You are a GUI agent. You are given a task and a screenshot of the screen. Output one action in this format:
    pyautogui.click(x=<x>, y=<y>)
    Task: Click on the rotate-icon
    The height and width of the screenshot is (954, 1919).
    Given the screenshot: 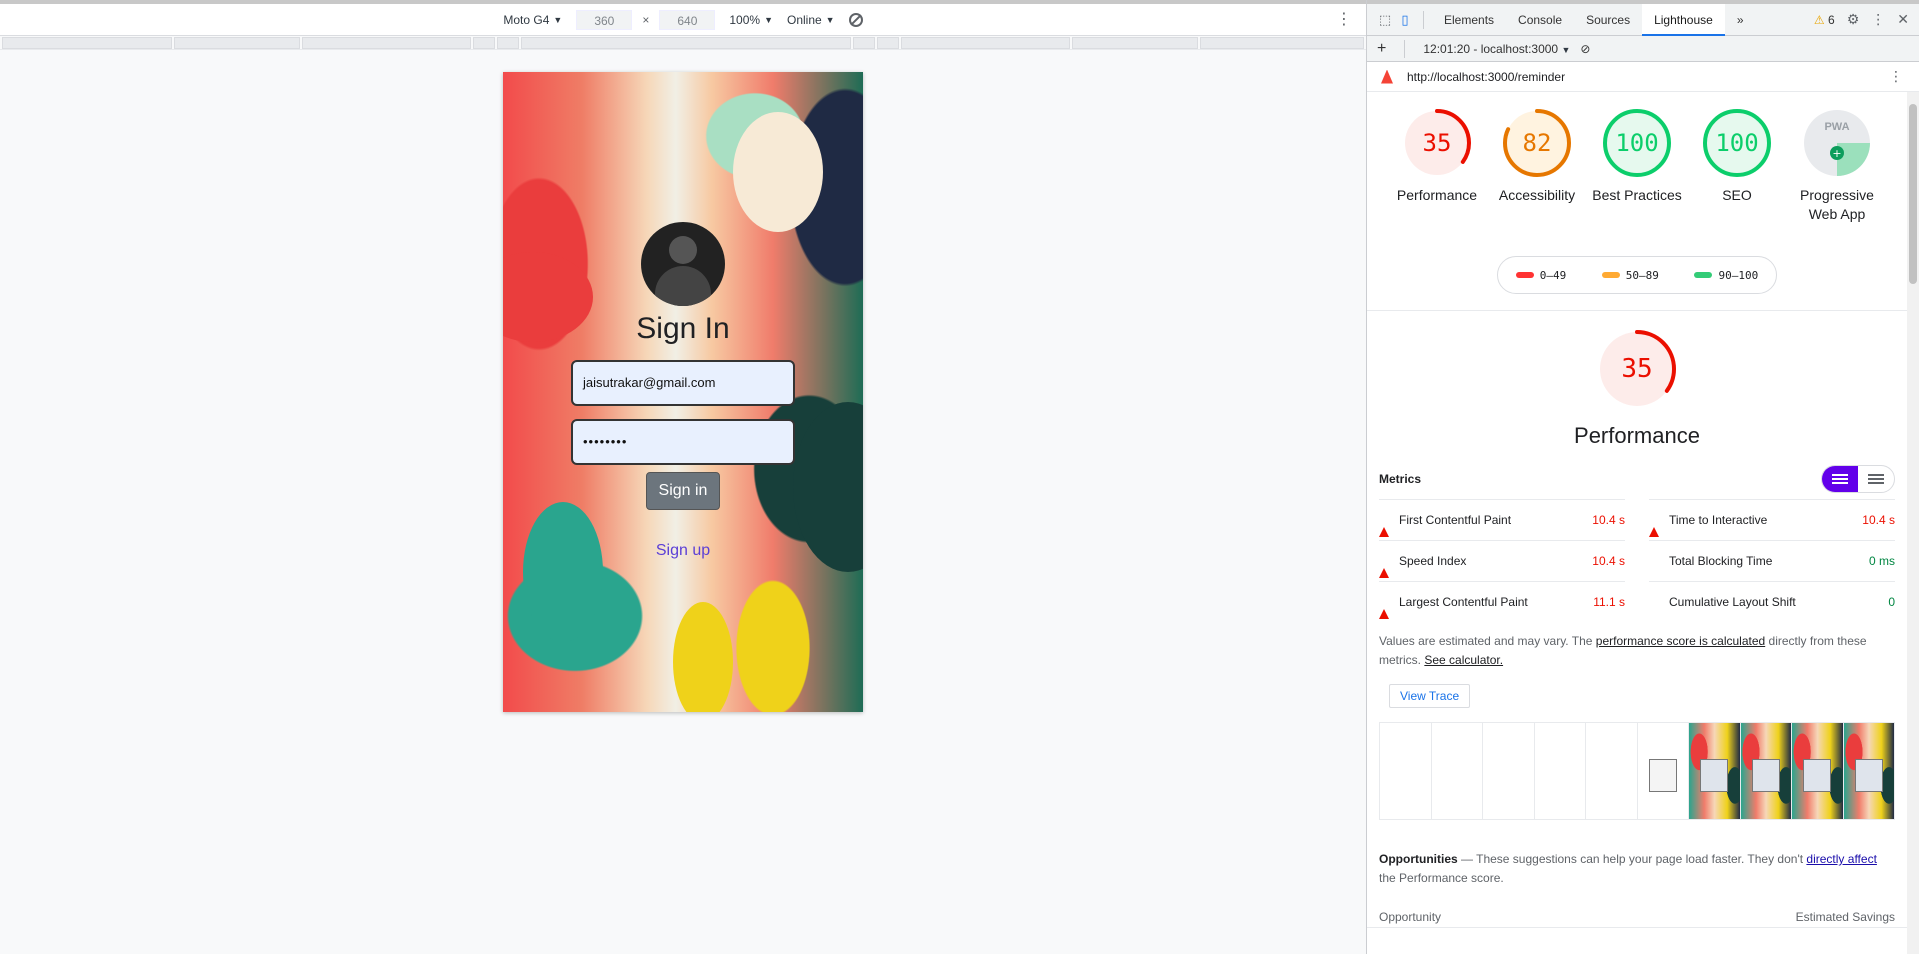 What is the action you would take?
    pyautogui.click(x=855, y=19)
    